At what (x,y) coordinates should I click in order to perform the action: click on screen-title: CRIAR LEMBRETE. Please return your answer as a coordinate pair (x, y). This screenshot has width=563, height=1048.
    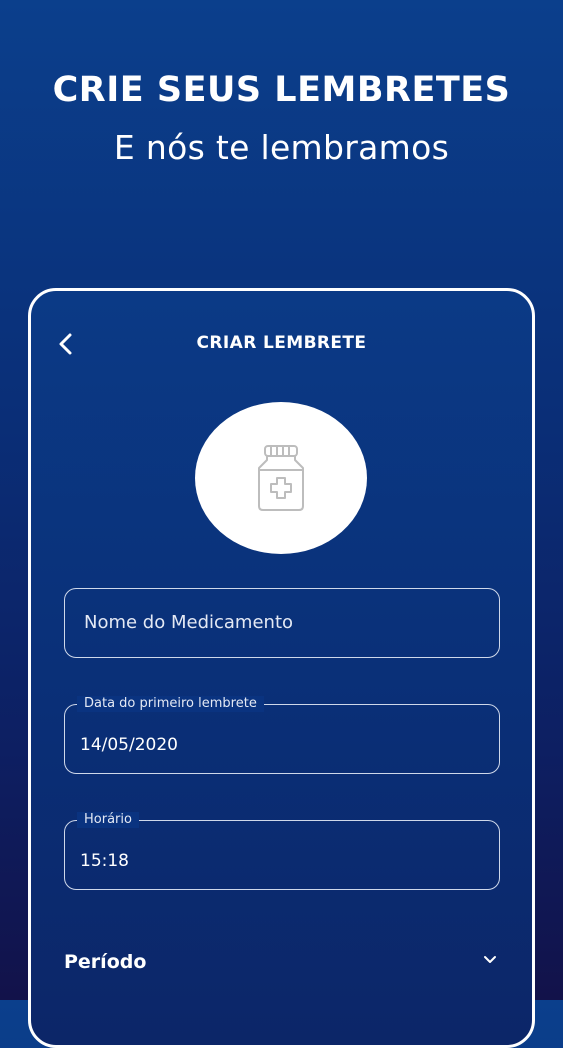
    Looking at the image, I should click on (281, 343).